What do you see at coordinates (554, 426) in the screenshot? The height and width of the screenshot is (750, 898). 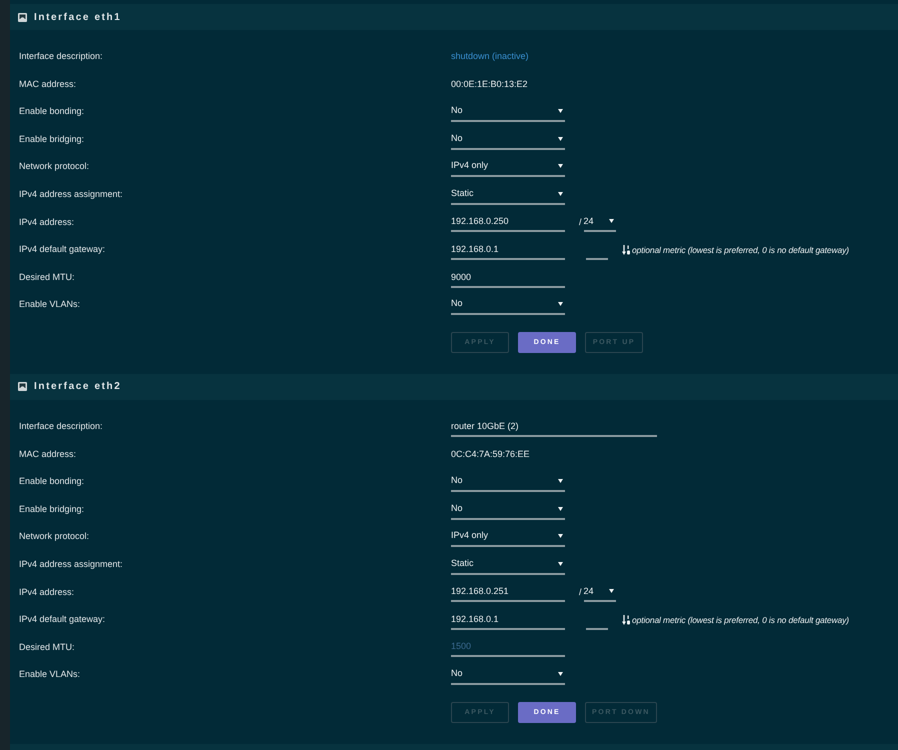 I see `text-field: router 10GbE (2)` at bounding box center [554, 426].